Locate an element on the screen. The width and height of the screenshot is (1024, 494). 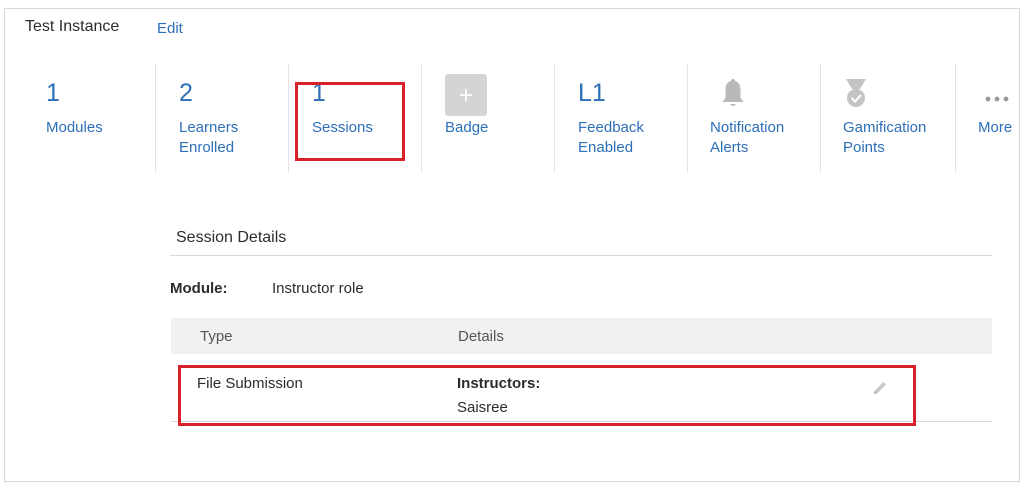
session-table-header: Type Details is located at coordinates (581, 336).